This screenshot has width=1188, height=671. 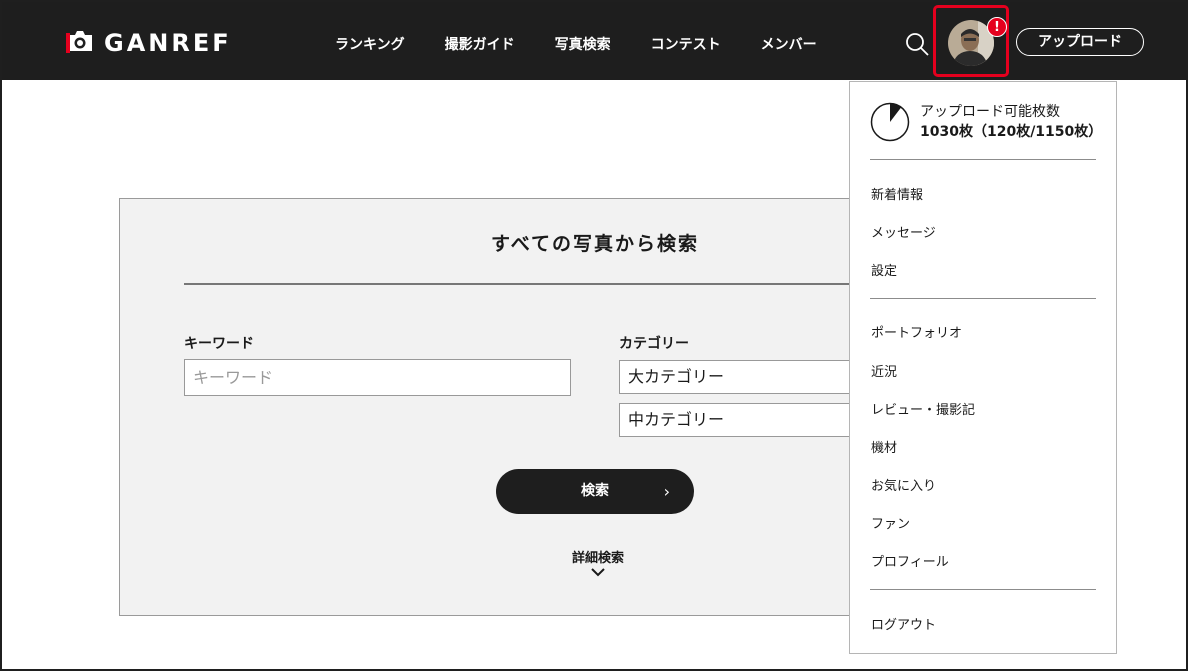 I want to click on keyword-input, so click(x=377, y=377).